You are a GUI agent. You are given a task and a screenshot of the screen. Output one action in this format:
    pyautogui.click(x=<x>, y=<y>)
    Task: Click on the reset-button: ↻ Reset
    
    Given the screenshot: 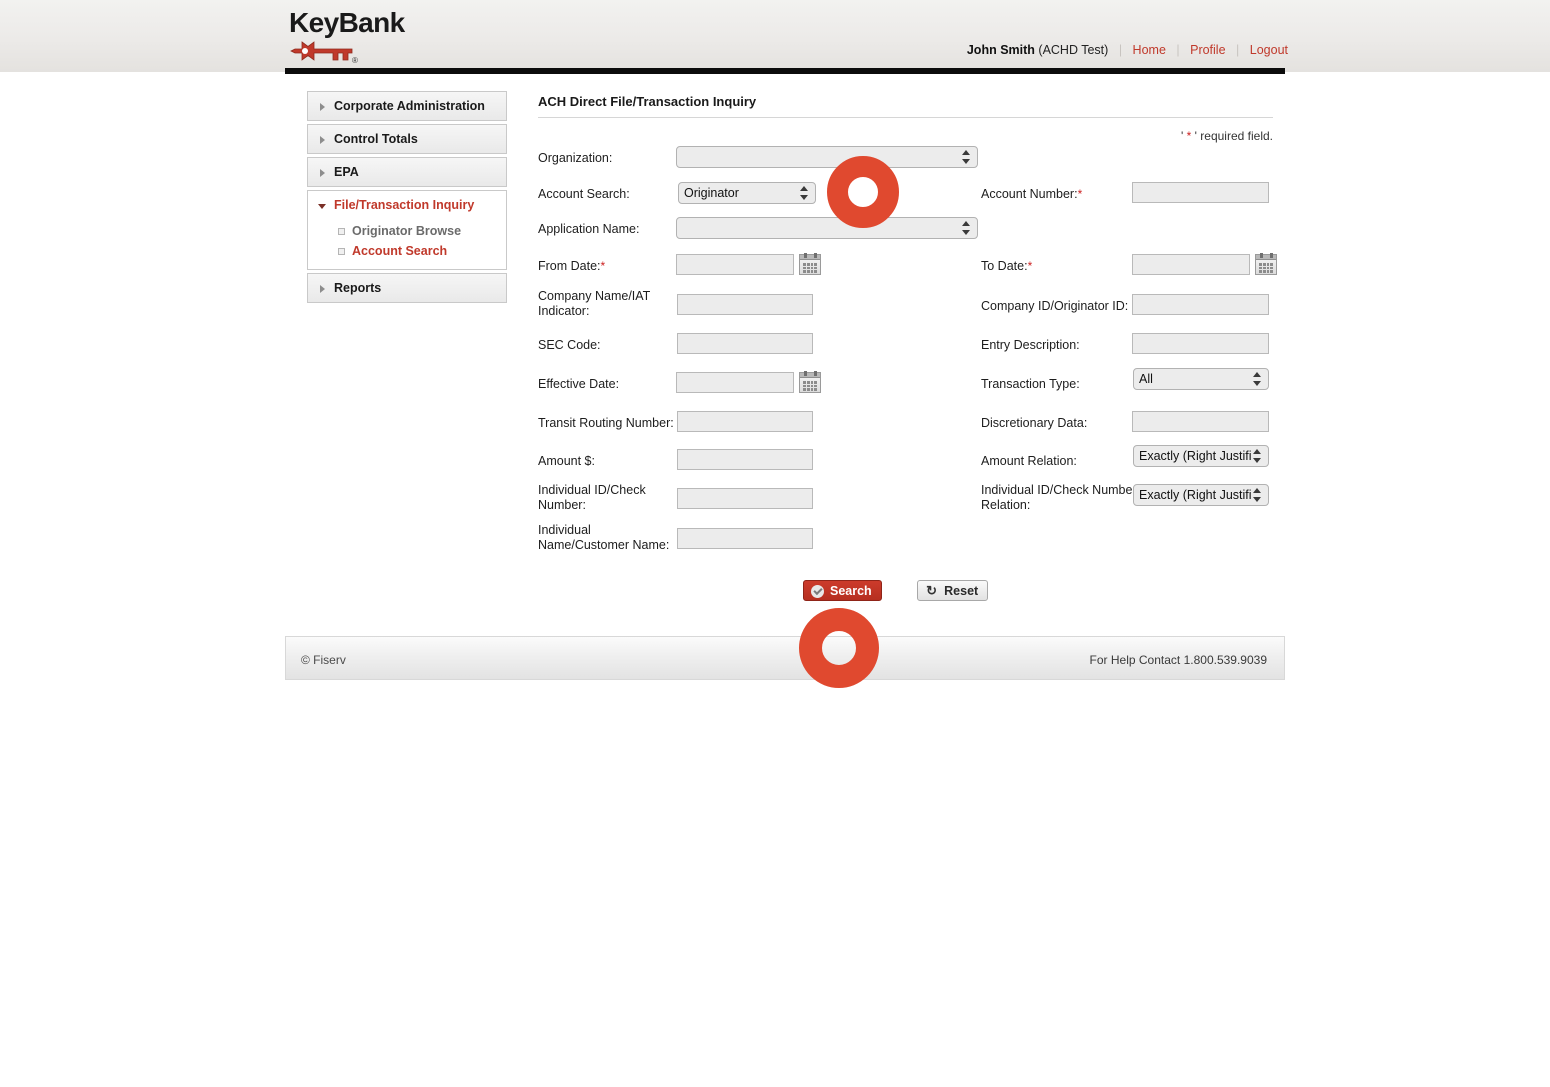 What is the action you would take?
    pyautogui.click(x=953, y=590)
    